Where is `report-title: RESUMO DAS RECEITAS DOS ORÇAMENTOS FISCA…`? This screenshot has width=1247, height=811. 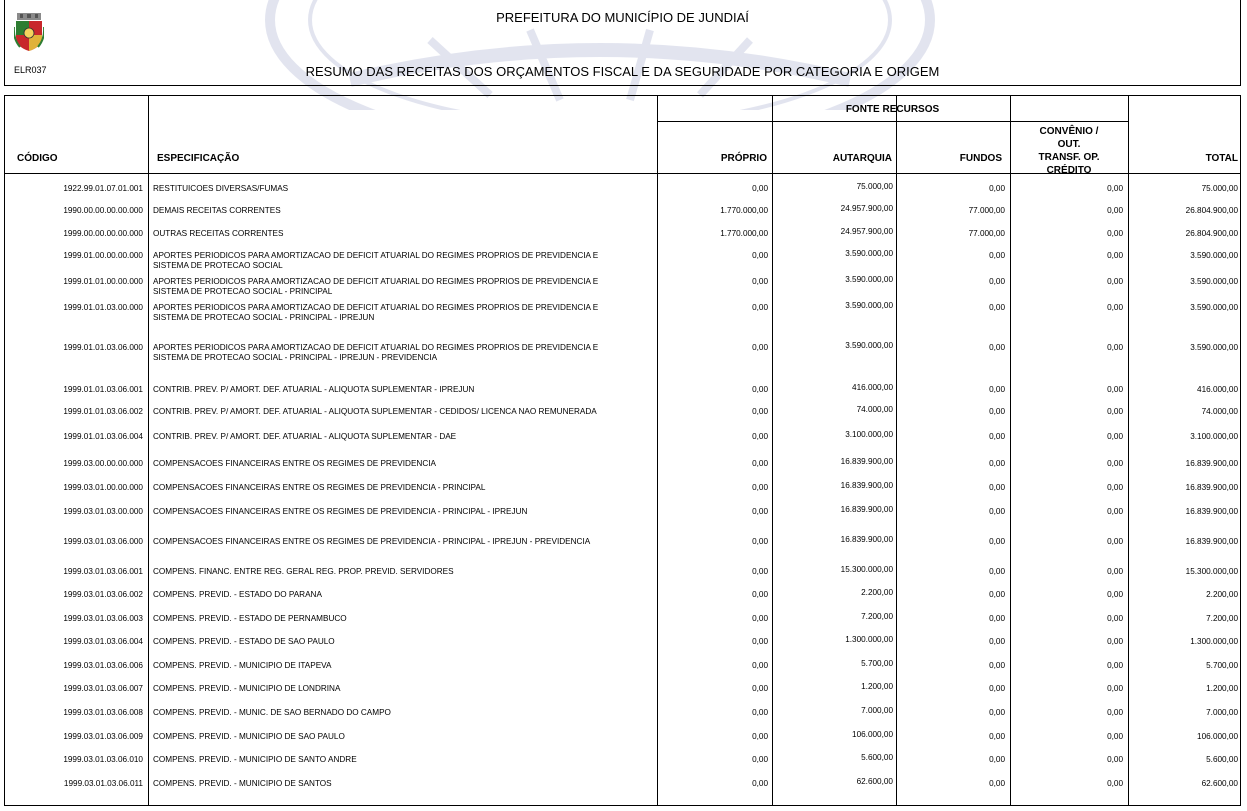 report-title: RESUMO DAS RECEITAS DOS ORÇAMENTOS FISCA… is located at coordinates (622, 71).